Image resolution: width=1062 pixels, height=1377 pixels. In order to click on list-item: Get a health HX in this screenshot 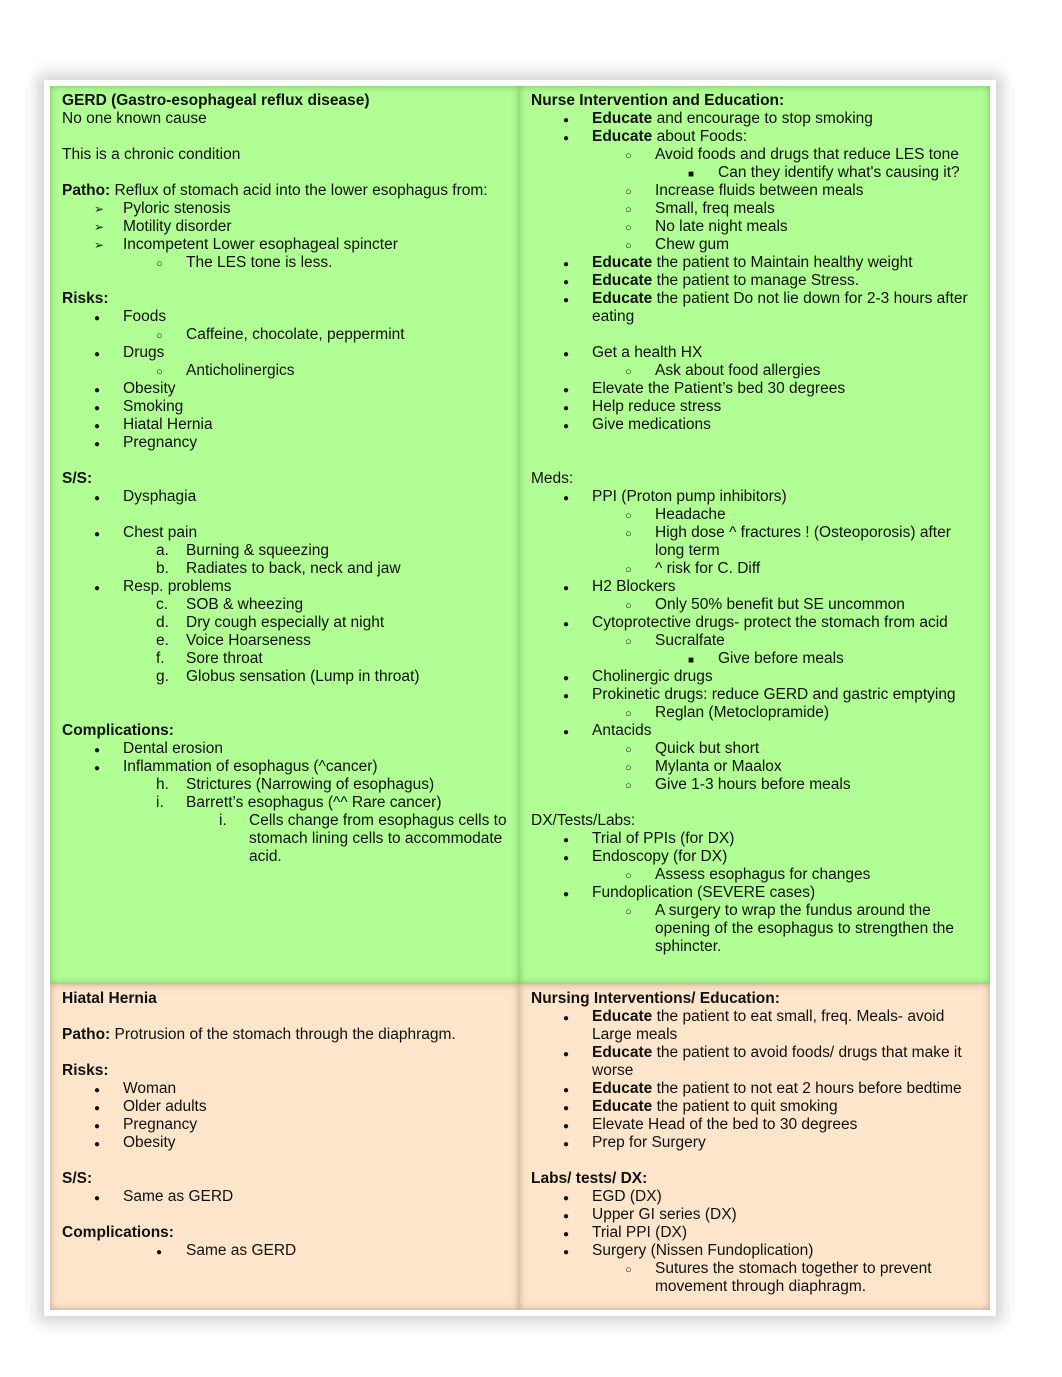, I will do `click(754, 353)`.